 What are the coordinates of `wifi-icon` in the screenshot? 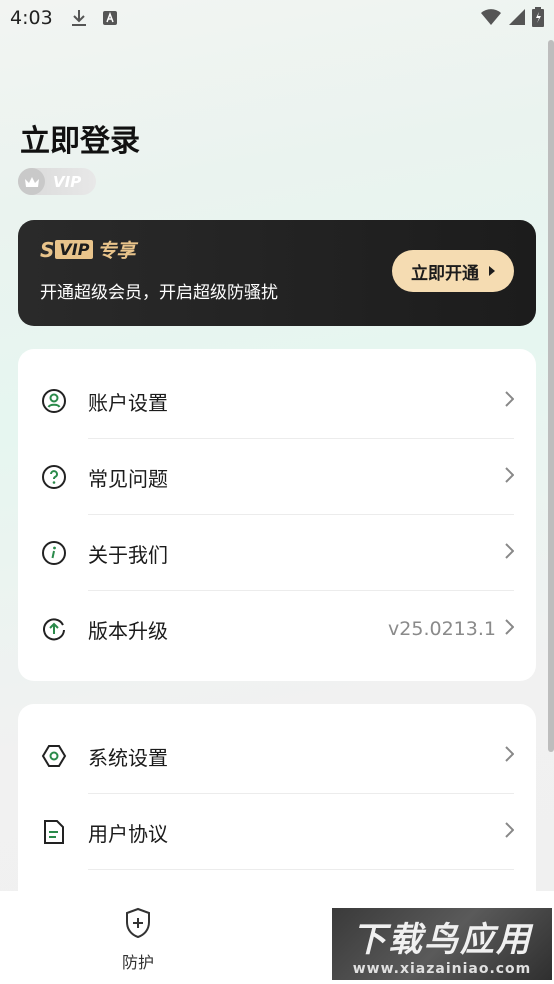 It's located at (491, 19).